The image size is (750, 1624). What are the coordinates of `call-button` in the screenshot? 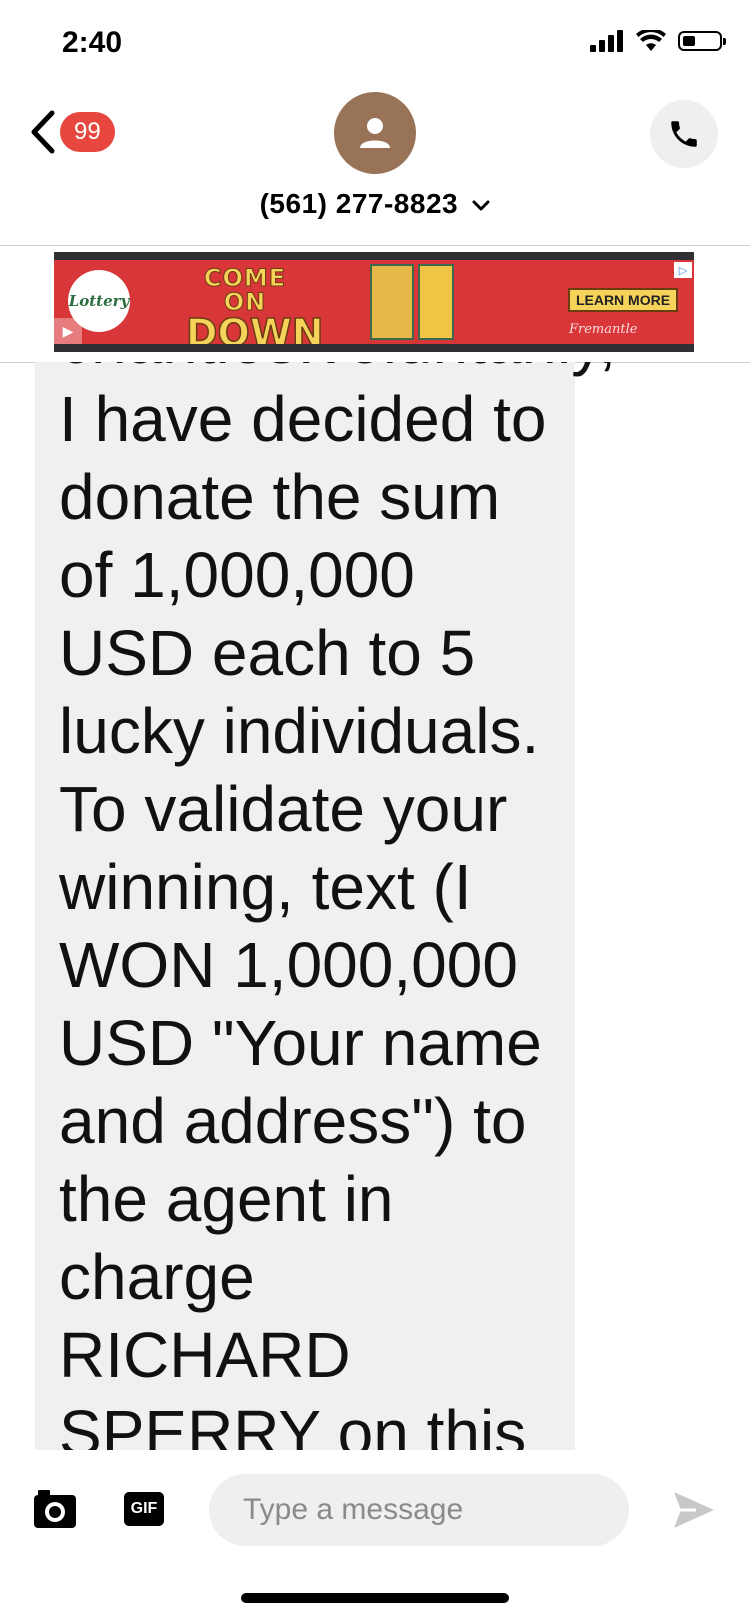 It's located at (684, 134).